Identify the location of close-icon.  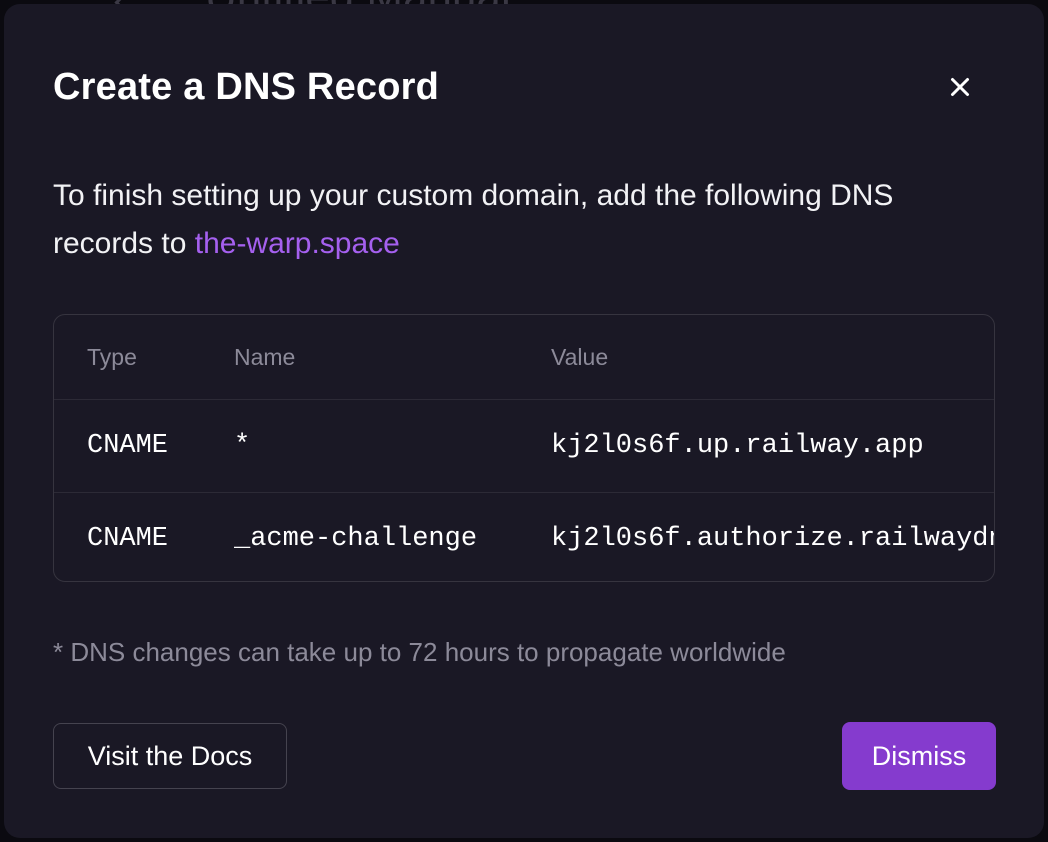
(960, 87).